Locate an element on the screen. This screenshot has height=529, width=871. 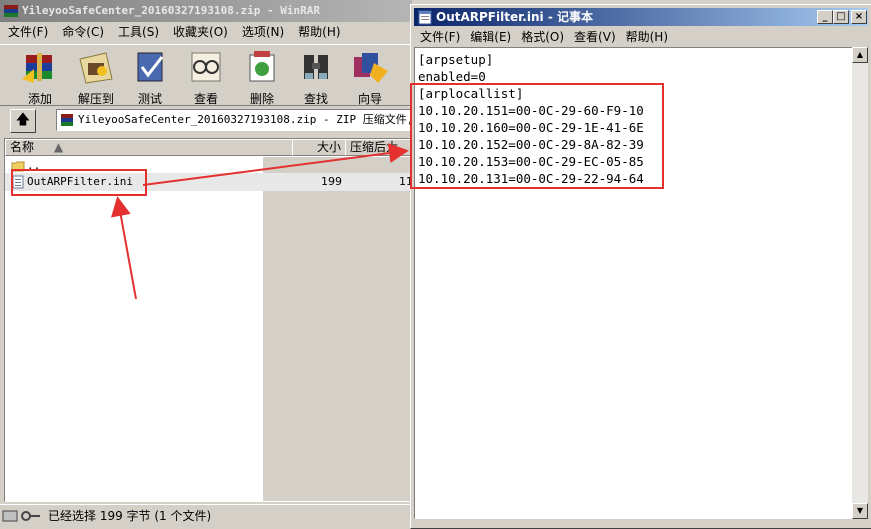
up-arrow-icon: 🡅 is located at coordinates (23, 120).